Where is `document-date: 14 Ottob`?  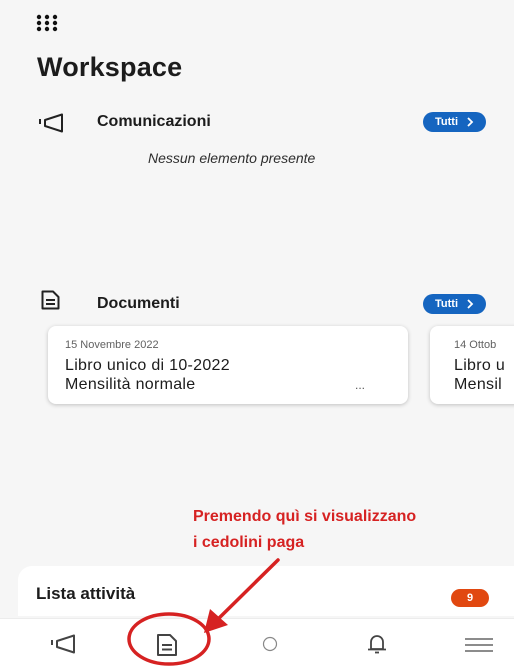 document-date: 14 Ottob is located at coordinates (475, 345).